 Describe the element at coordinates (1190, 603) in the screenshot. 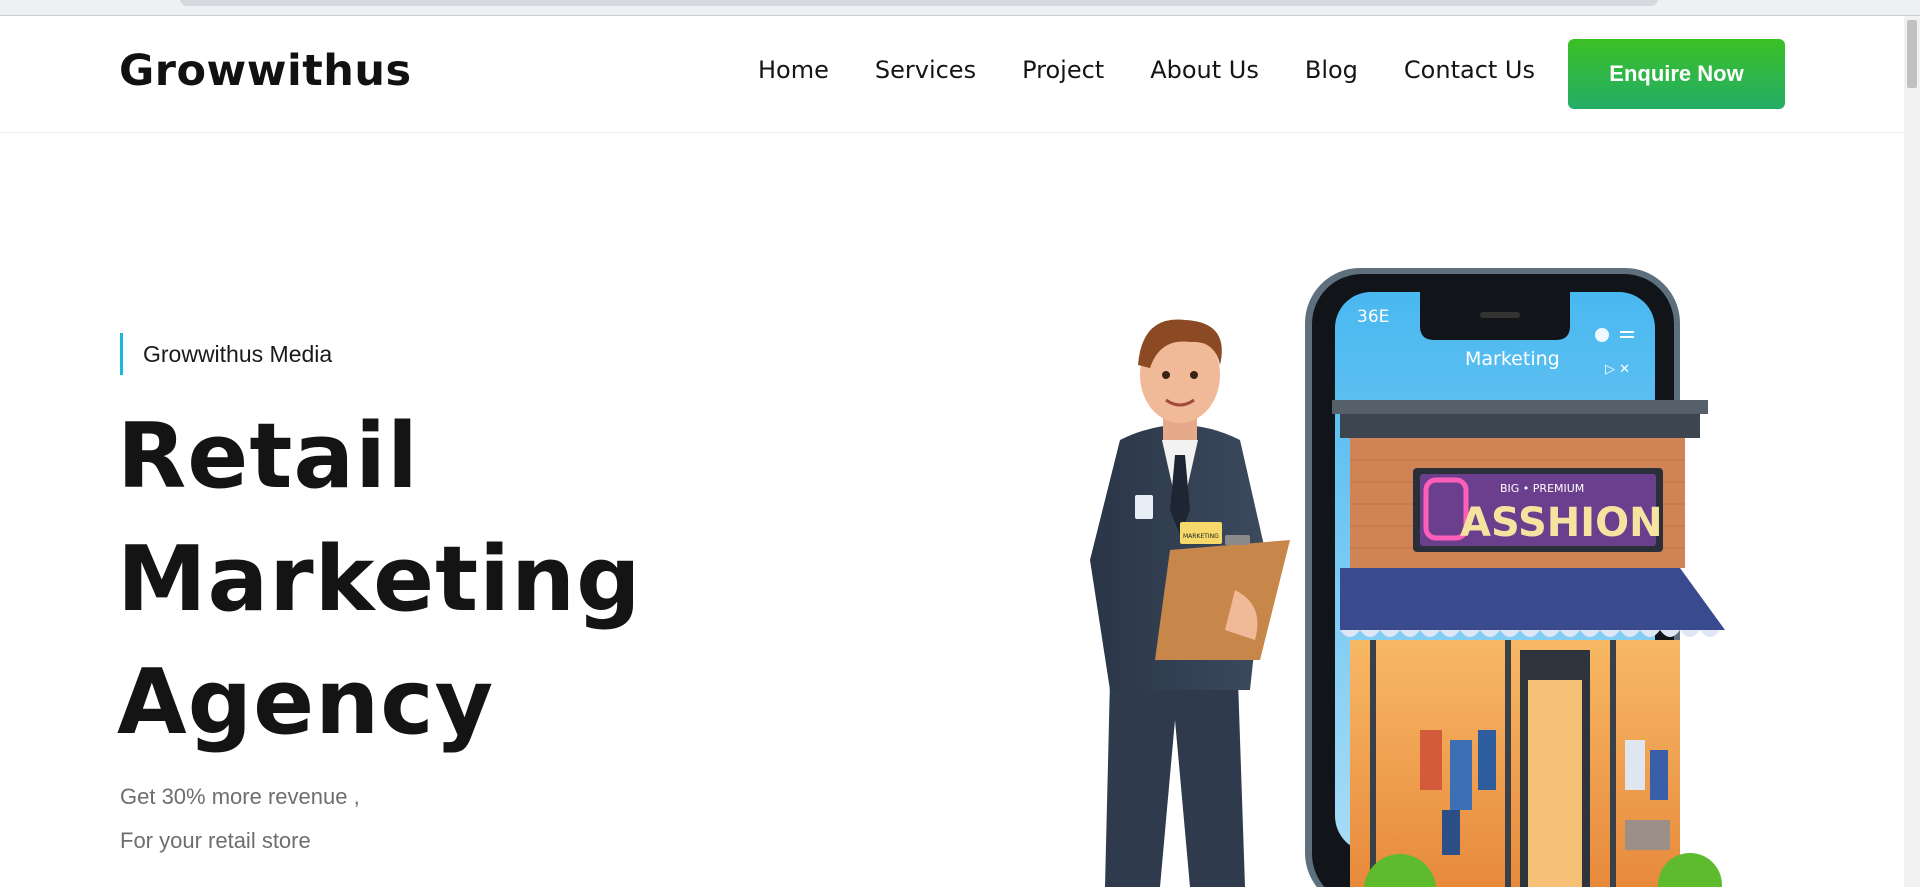

I see `businessman-graphic: MARKETING` at that location.